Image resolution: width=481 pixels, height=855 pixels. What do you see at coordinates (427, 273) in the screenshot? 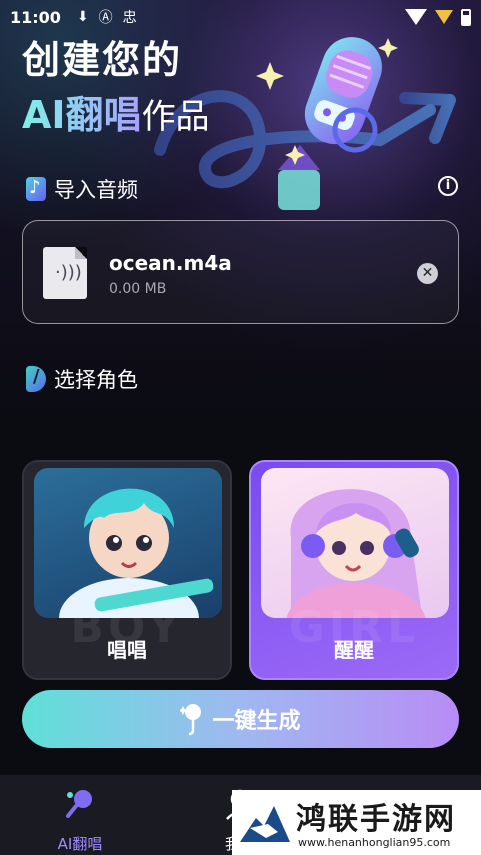
I see `remove-file-icon: ✕` at bounding box center [427, 273].